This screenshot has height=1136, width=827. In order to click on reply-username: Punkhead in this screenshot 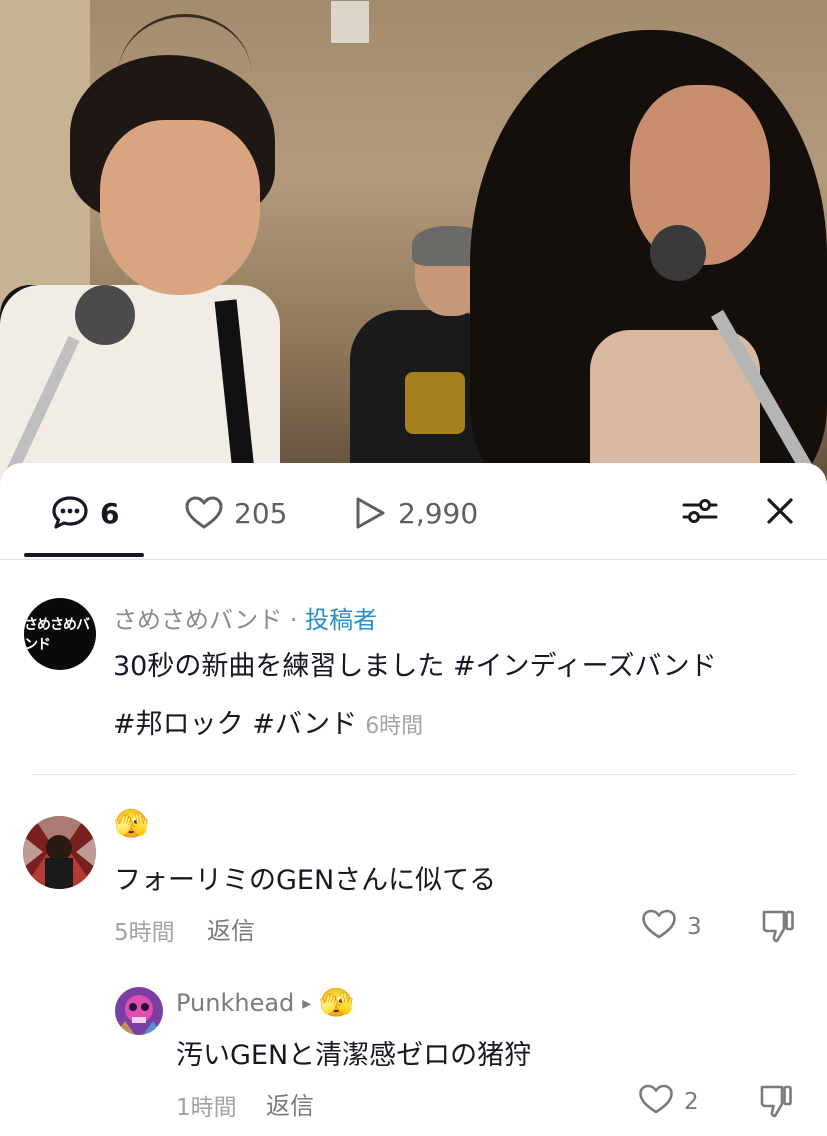, I will do `click(235, 1003)`.